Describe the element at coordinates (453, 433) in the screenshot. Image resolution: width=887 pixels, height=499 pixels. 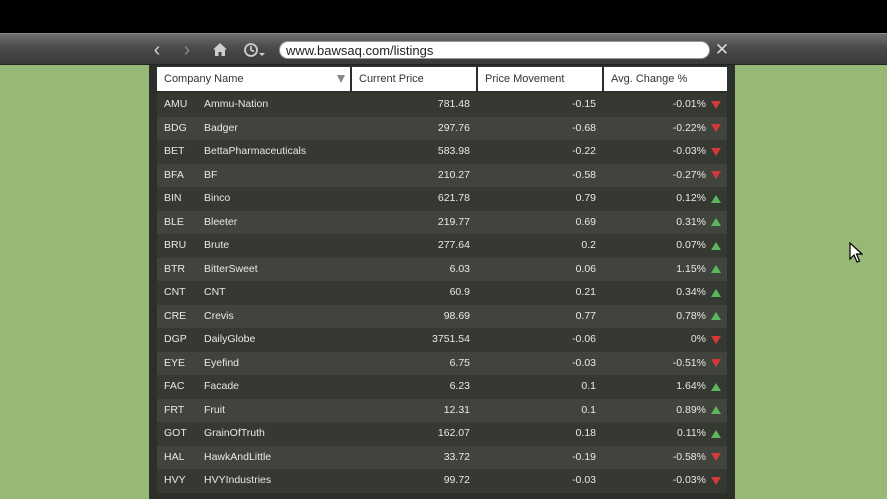
I see `current-price: 162.07` at that location.